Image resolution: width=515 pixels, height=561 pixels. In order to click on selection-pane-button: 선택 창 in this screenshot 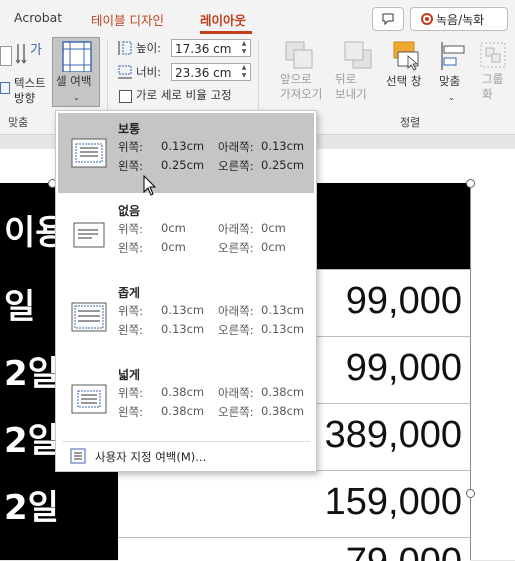, I will do `click(408, 71)`.